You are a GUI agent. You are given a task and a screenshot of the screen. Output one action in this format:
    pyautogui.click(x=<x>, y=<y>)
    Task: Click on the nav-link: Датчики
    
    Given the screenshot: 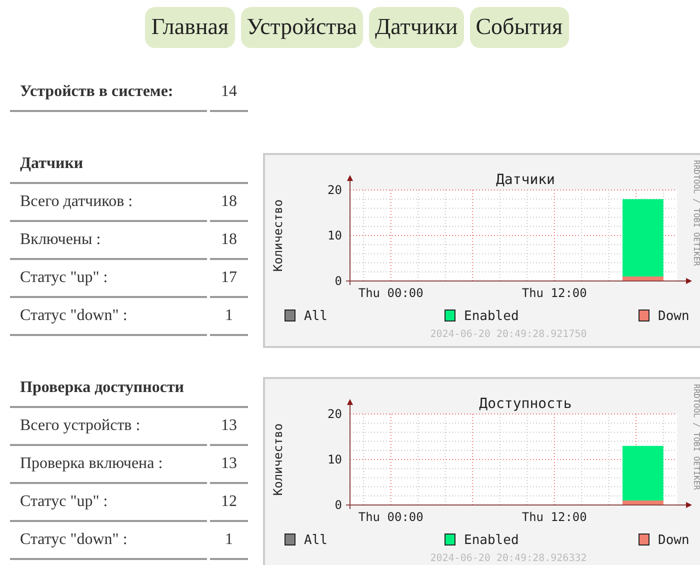 What is the action you would take?
    pyautogui.click(x=416, y=27)
    